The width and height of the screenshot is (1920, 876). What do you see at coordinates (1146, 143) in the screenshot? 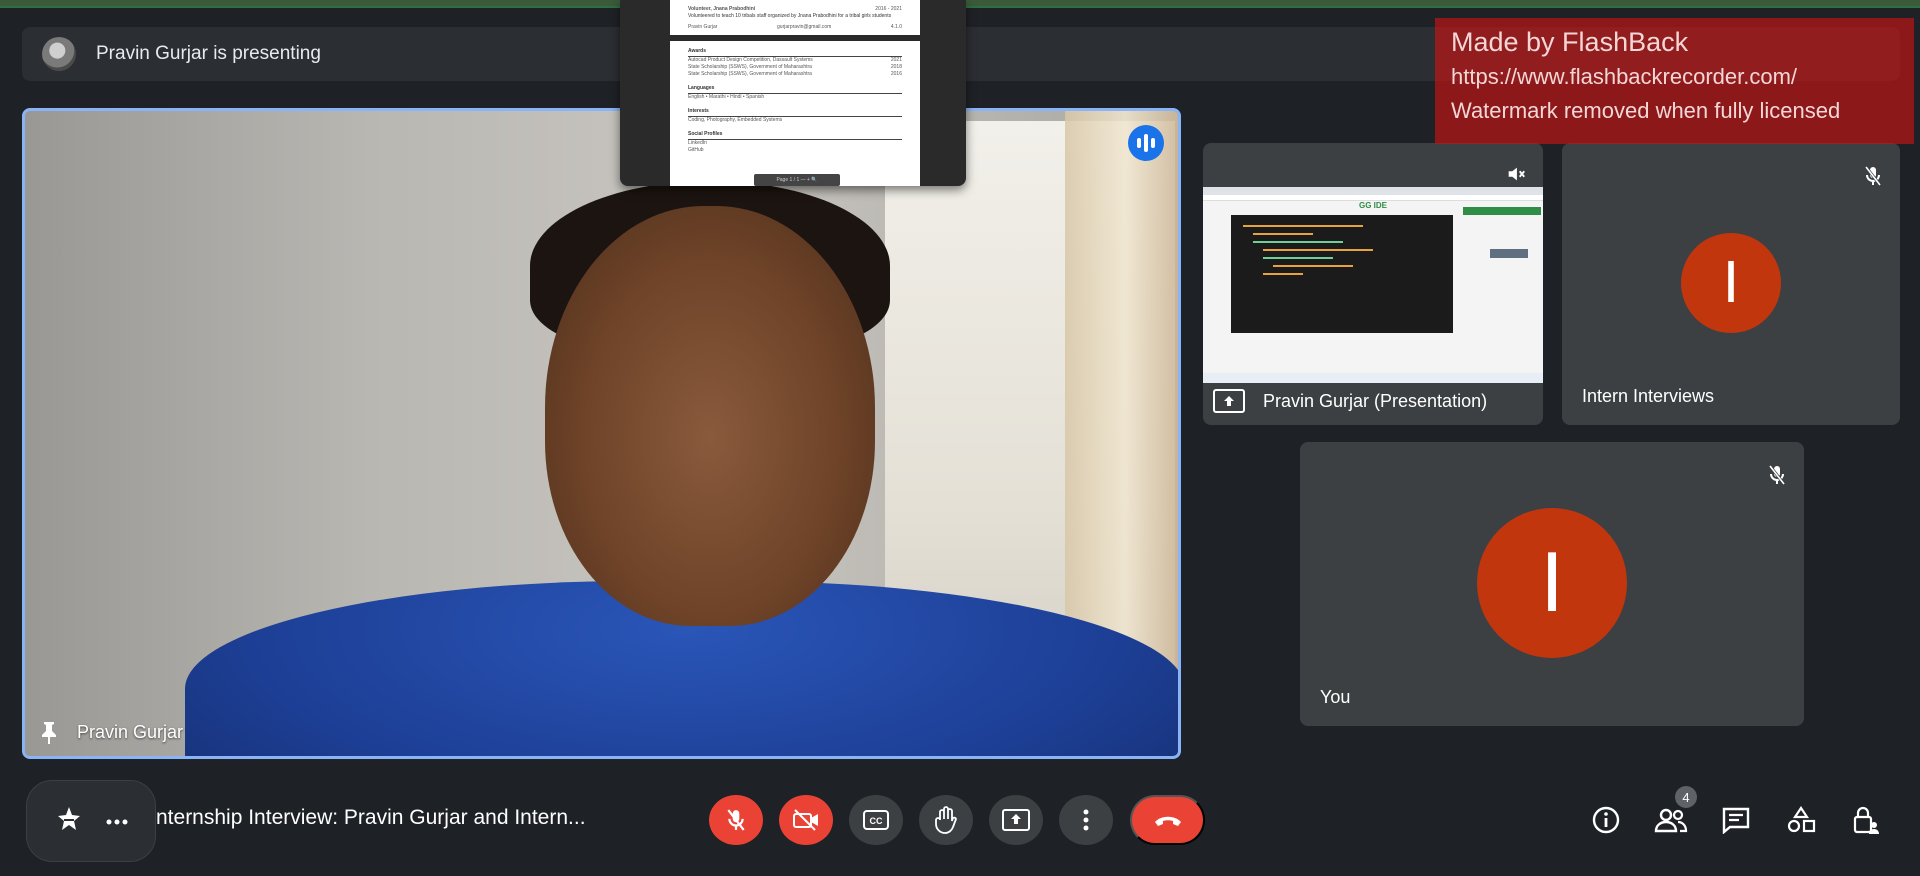
I see `speaking-indicator-icon` at bounding box center [1146, 143].